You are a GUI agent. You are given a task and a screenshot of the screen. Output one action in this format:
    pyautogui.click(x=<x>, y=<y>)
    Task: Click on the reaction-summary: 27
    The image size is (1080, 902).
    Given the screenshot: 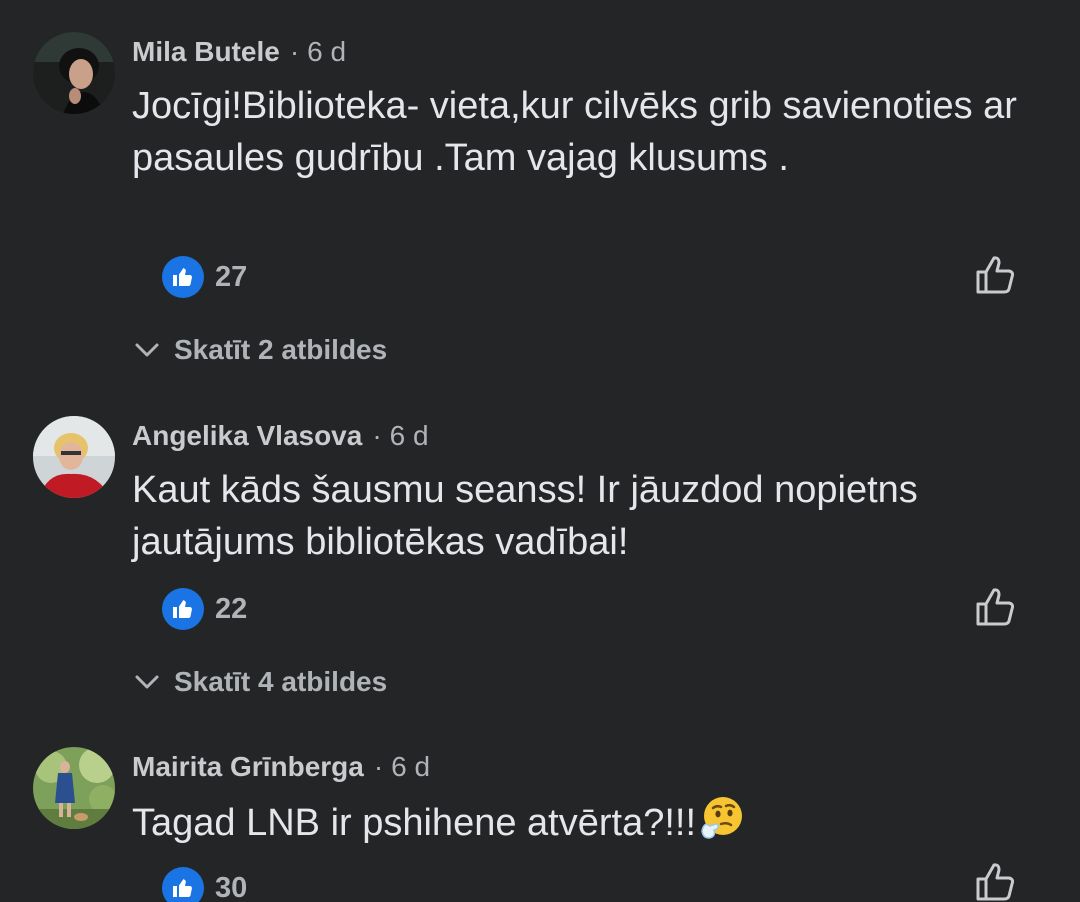 What is the action you would take?
    pyautogui.click(x=204, y=277)
    